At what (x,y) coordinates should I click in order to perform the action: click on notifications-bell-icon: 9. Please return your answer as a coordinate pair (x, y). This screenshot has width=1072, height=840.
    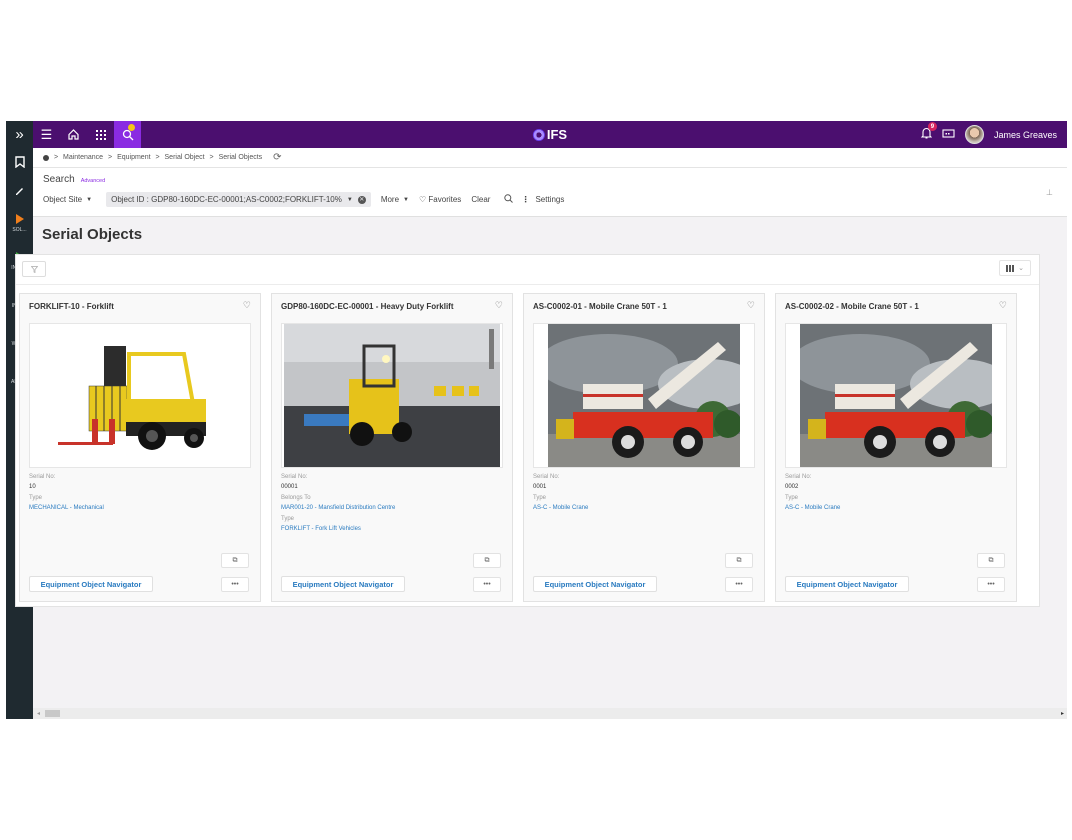
    Looking at the image, I should click on (928, 132).